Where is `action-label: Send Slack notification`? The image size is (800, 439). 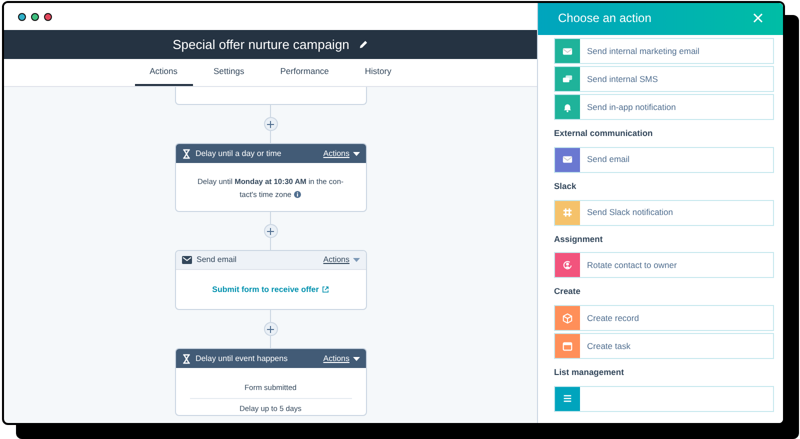
action-label: Send Slack notification is located at coordinates (629, 212).